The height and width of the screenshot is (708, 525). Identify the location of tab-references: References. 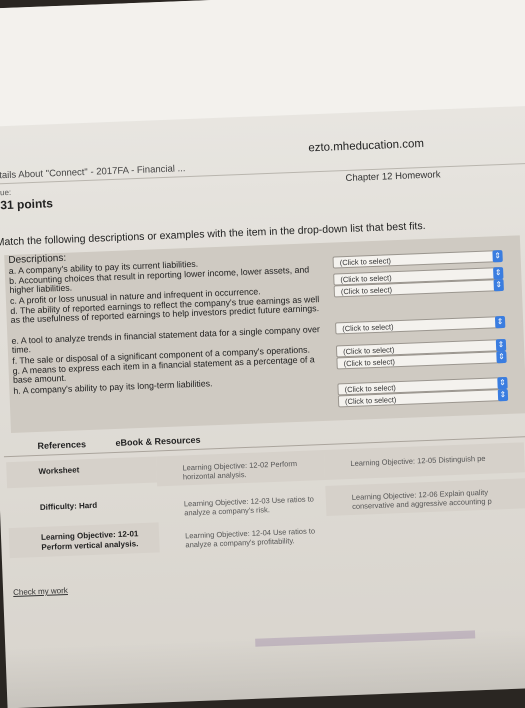
(61, 445).